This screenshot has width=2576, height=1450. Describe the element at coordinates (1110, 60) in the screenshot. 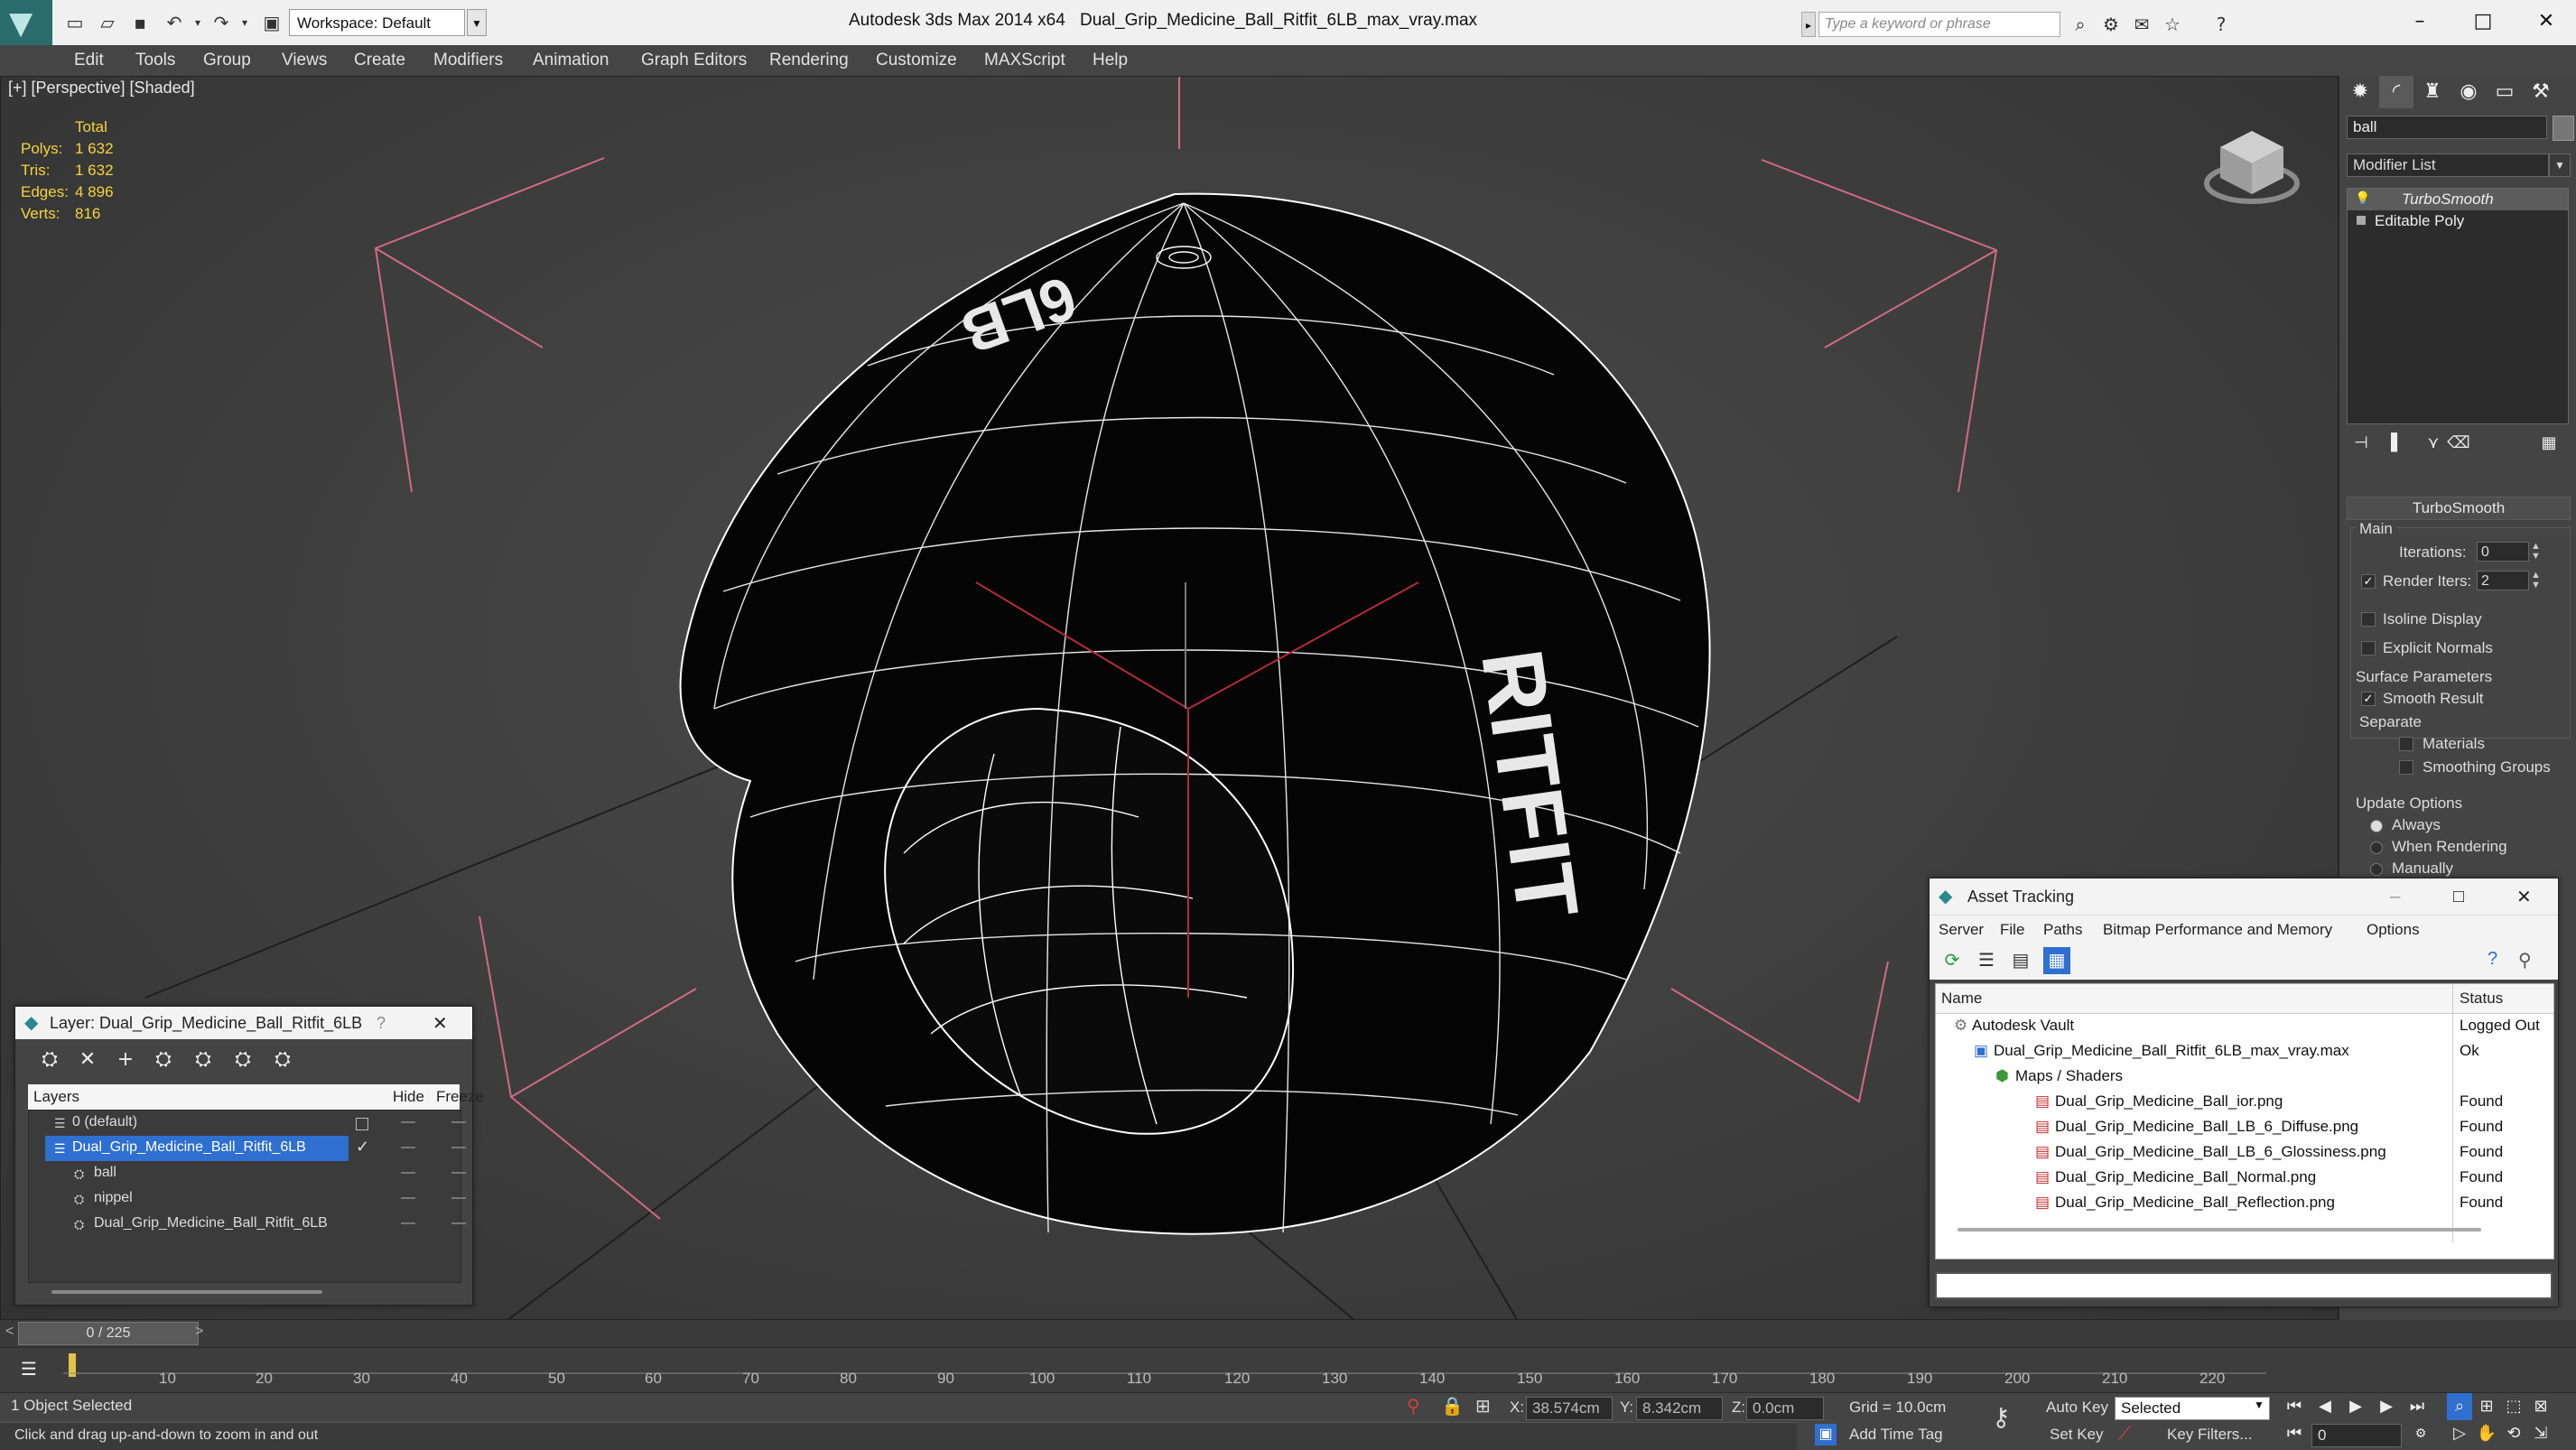

I see `menu-help: Help` at that location.